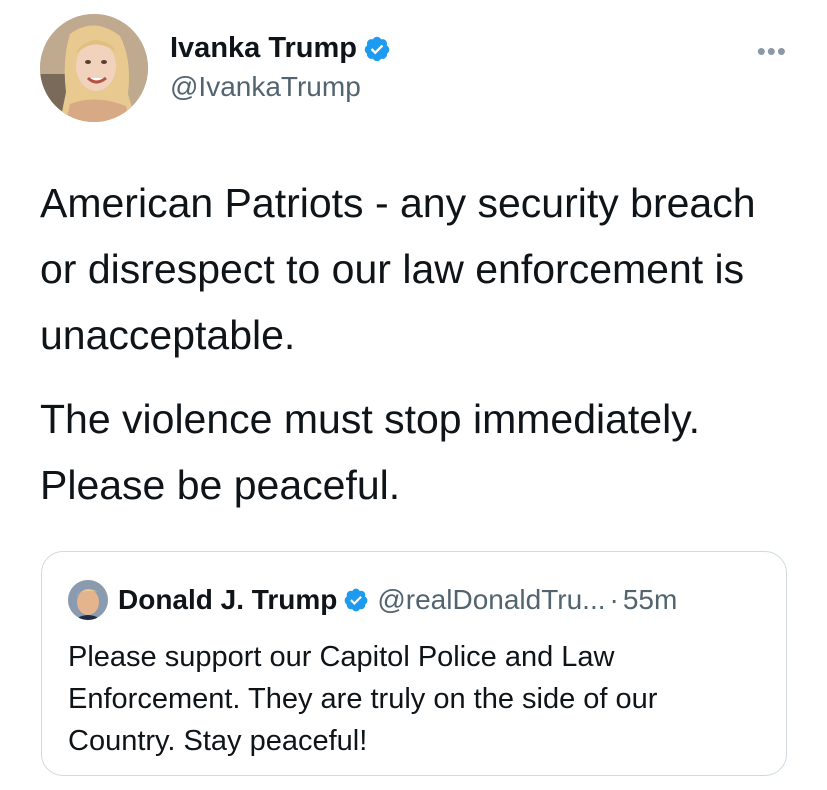  Describe the element at coordinates (650, 600) in the screenshot. I see `quoted-timestamp: 55m` at that location.